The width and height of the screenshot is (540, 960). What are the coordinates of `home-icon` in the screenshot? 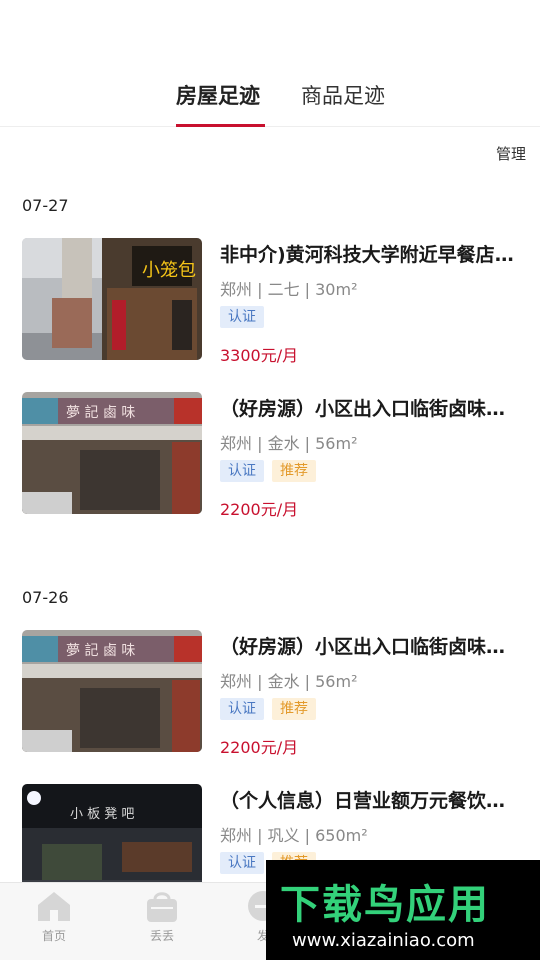 It's located at (54, 906).